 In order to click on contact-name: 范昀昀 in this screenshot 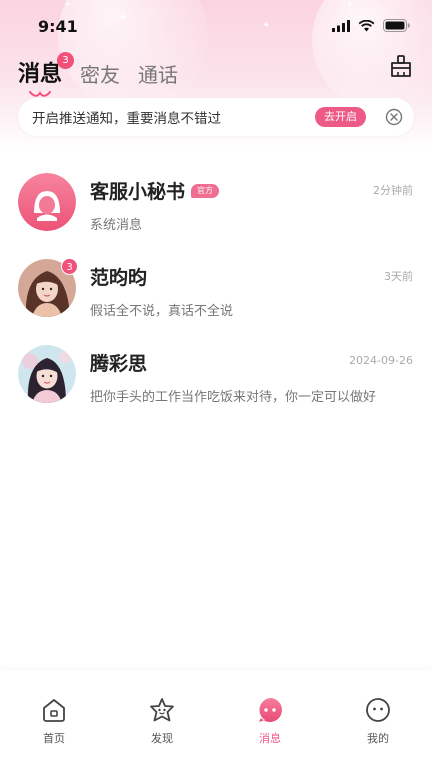, I will do `click(118, 276)`.